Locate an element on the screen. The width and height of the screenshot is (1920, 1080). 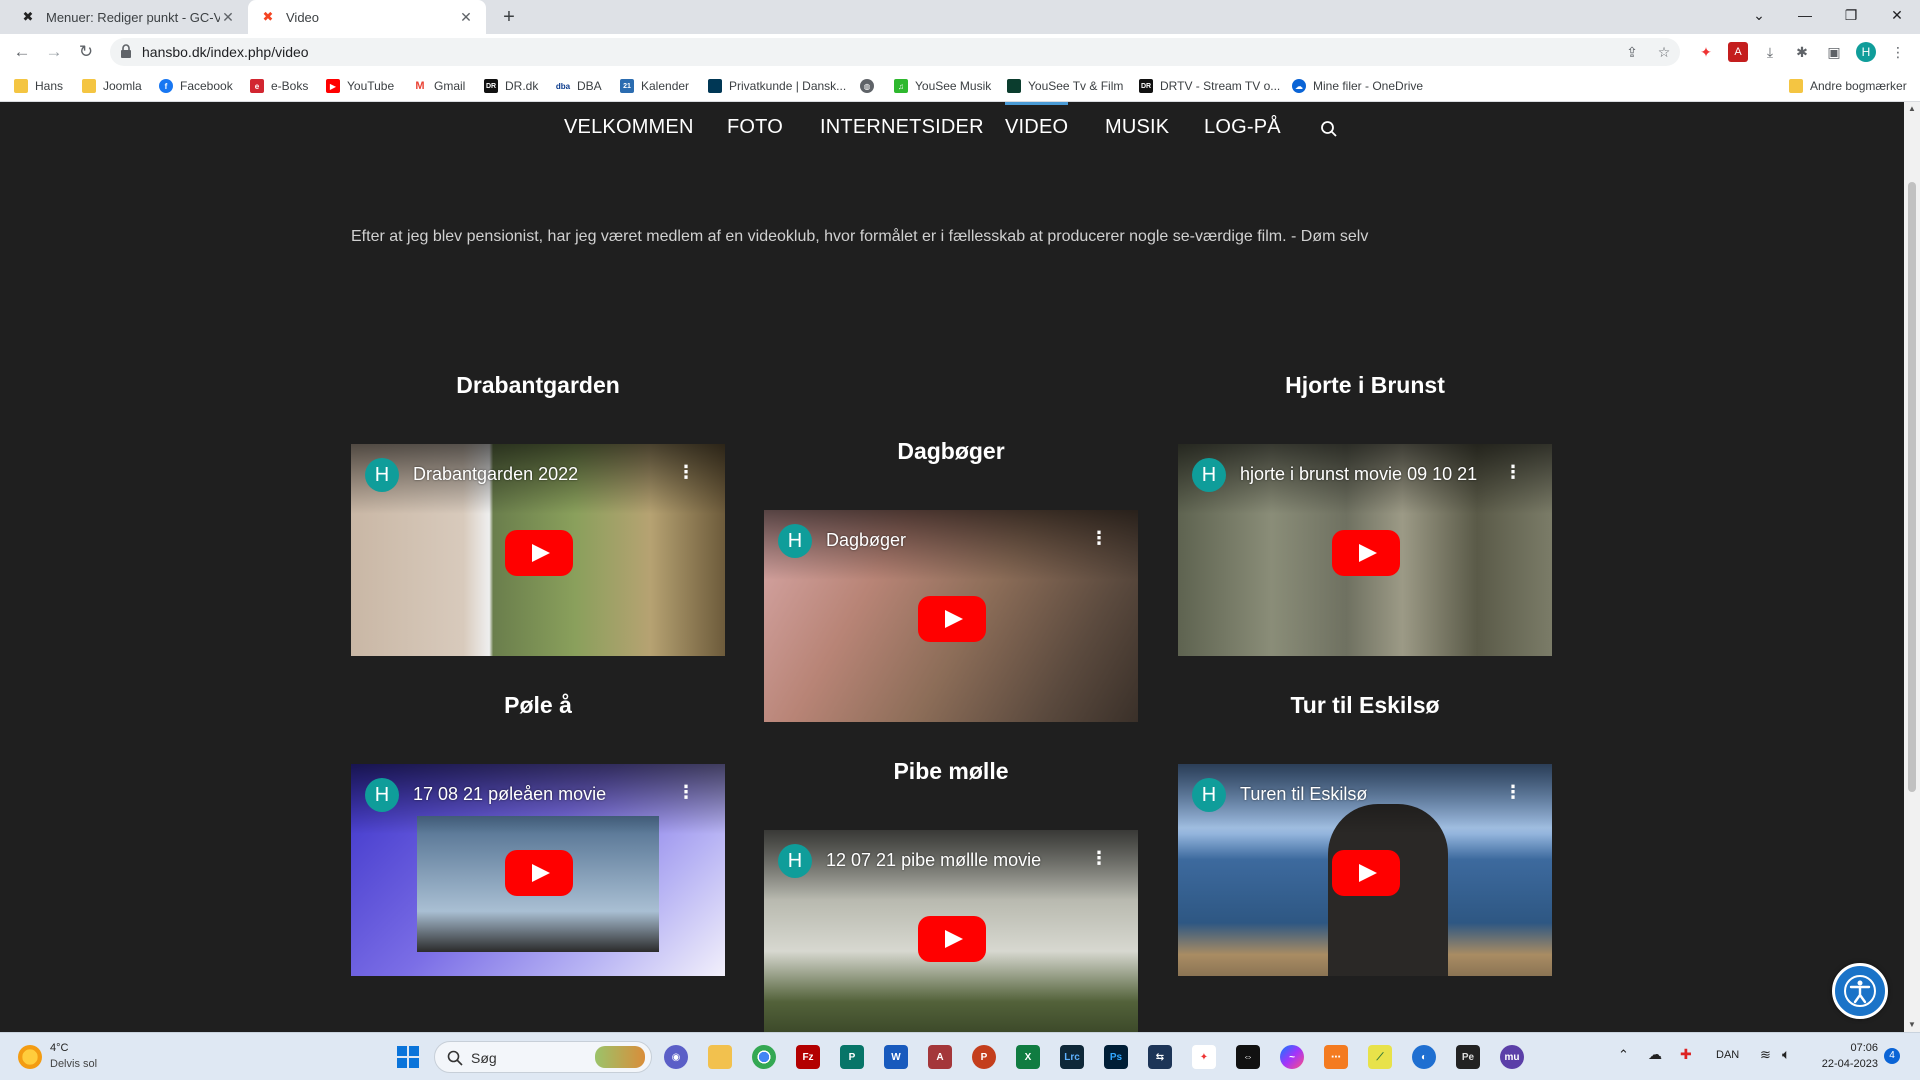
reload-button: ↻ is located at coordinates (86, 52).